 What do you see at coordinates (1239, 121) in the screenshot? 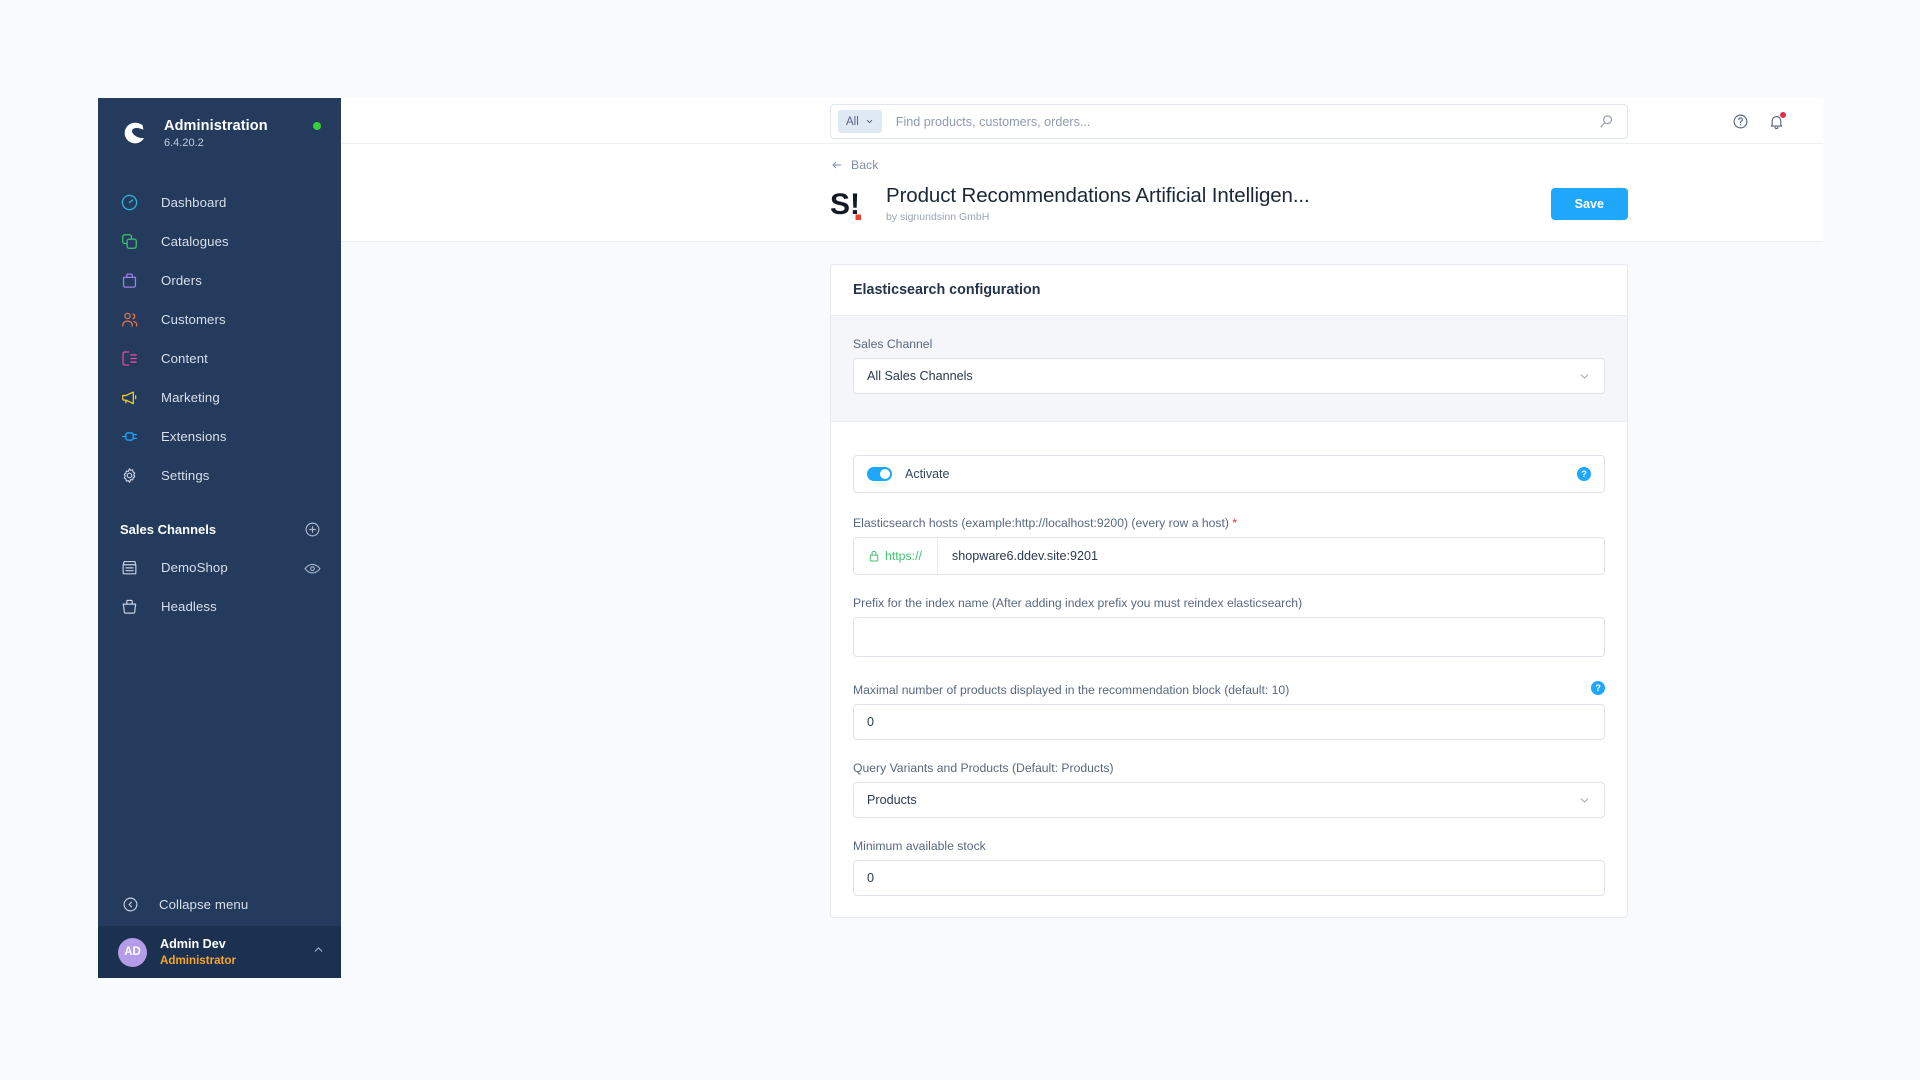
I see `search-input` at bounding box center [1239, 121].